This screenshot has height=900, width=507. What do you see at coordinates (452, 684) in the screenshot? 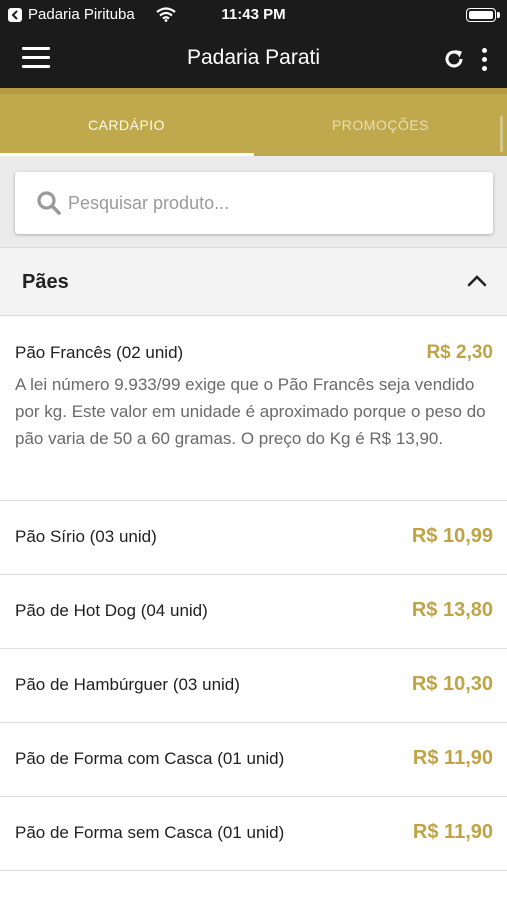
I see `product-price: R$ 10,30` at bounding box center [452, 684].